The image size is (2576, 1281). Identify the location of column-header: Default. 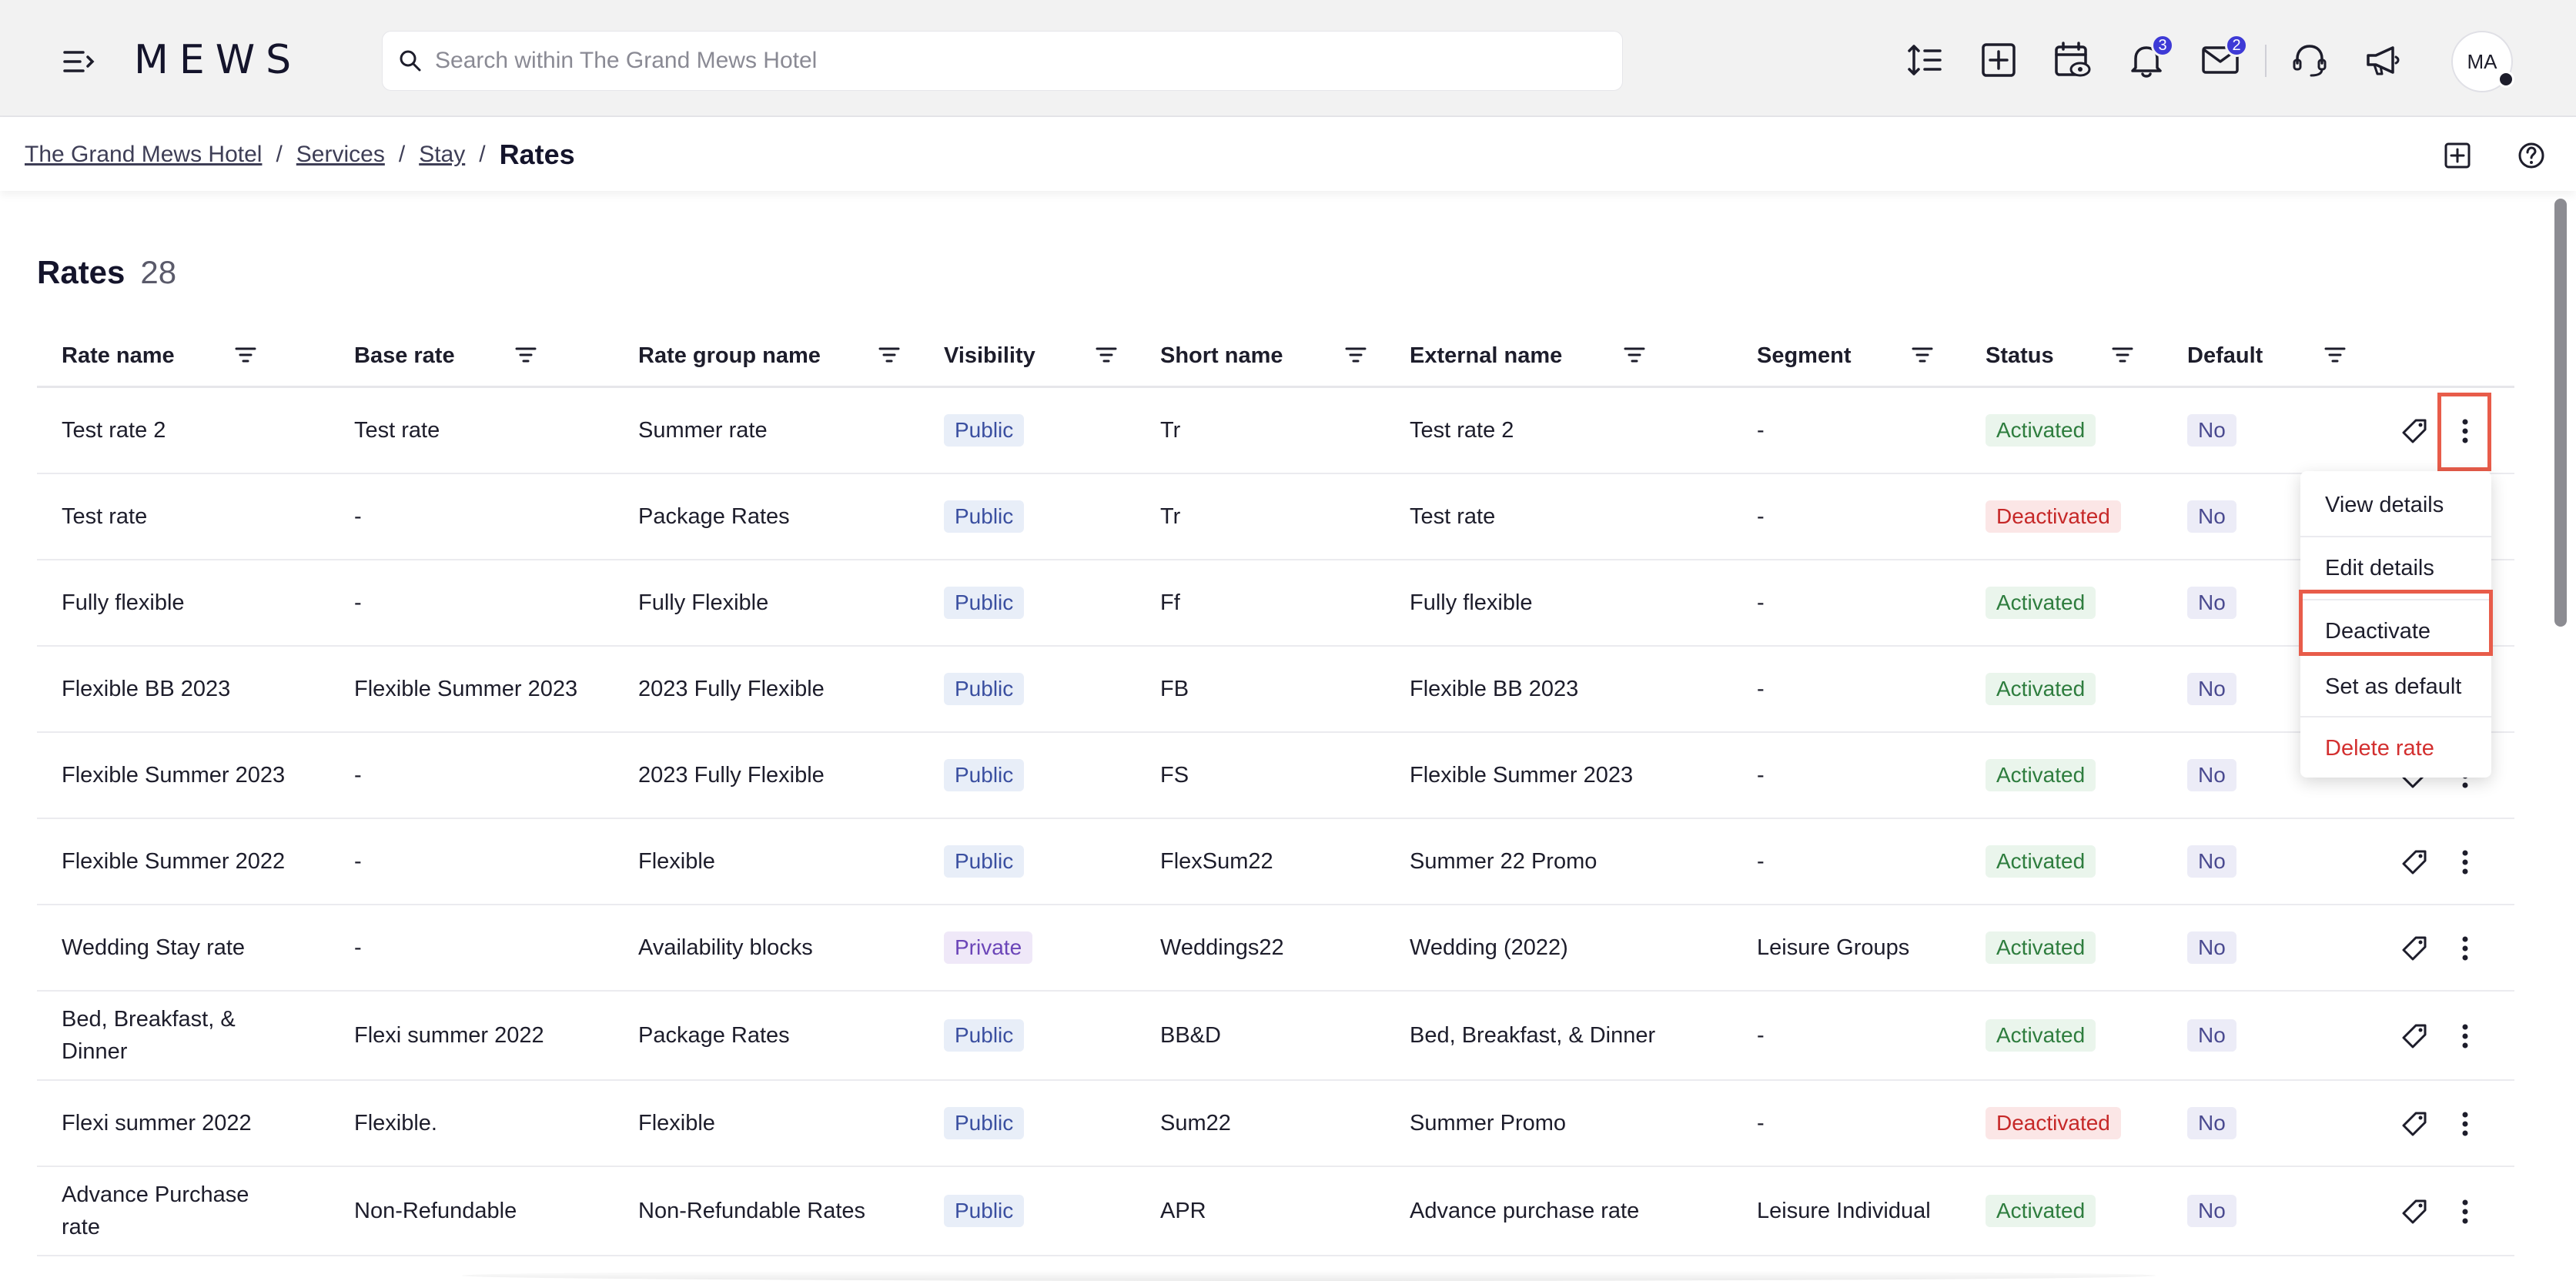
(2225, 356).